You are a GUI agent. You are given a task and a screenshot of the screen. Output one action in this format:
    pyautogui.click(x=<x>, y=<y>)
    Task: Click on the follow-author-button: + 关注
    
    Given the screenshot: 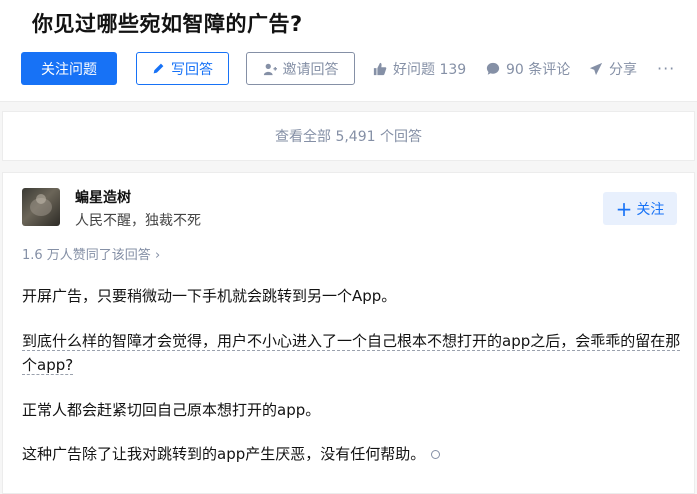 What is the action you would take?
    pyautogui.click(x=640, y=208)
    